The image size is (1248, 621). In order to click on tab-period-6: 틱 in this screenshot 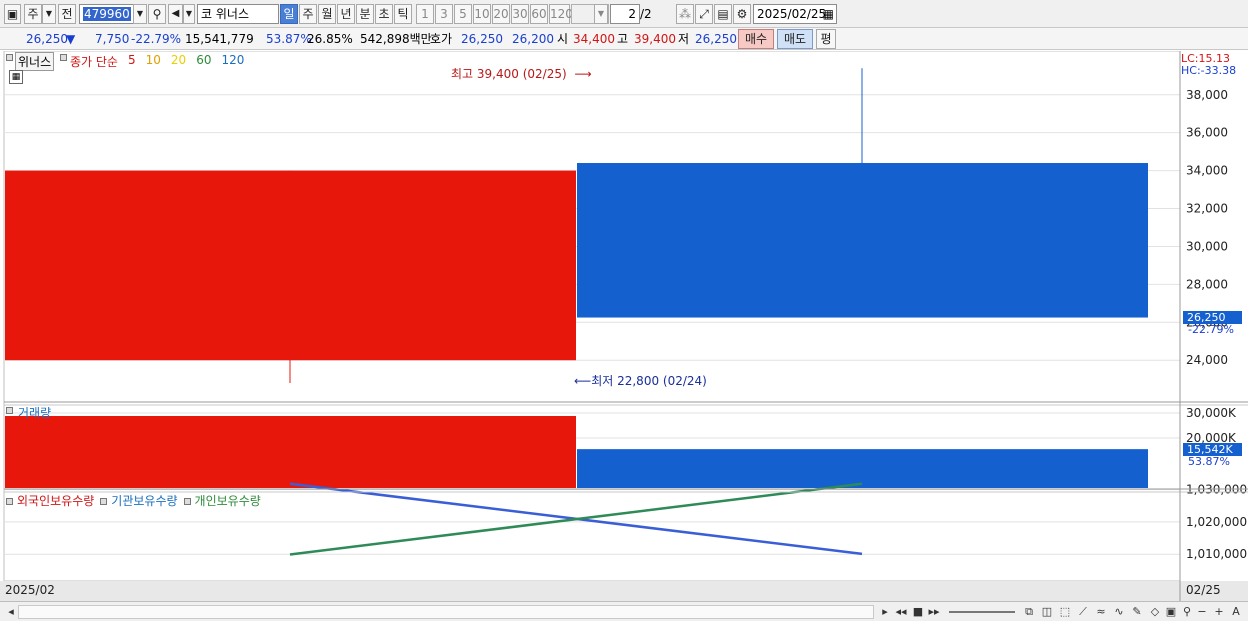, I will do `click(403, 14)`.